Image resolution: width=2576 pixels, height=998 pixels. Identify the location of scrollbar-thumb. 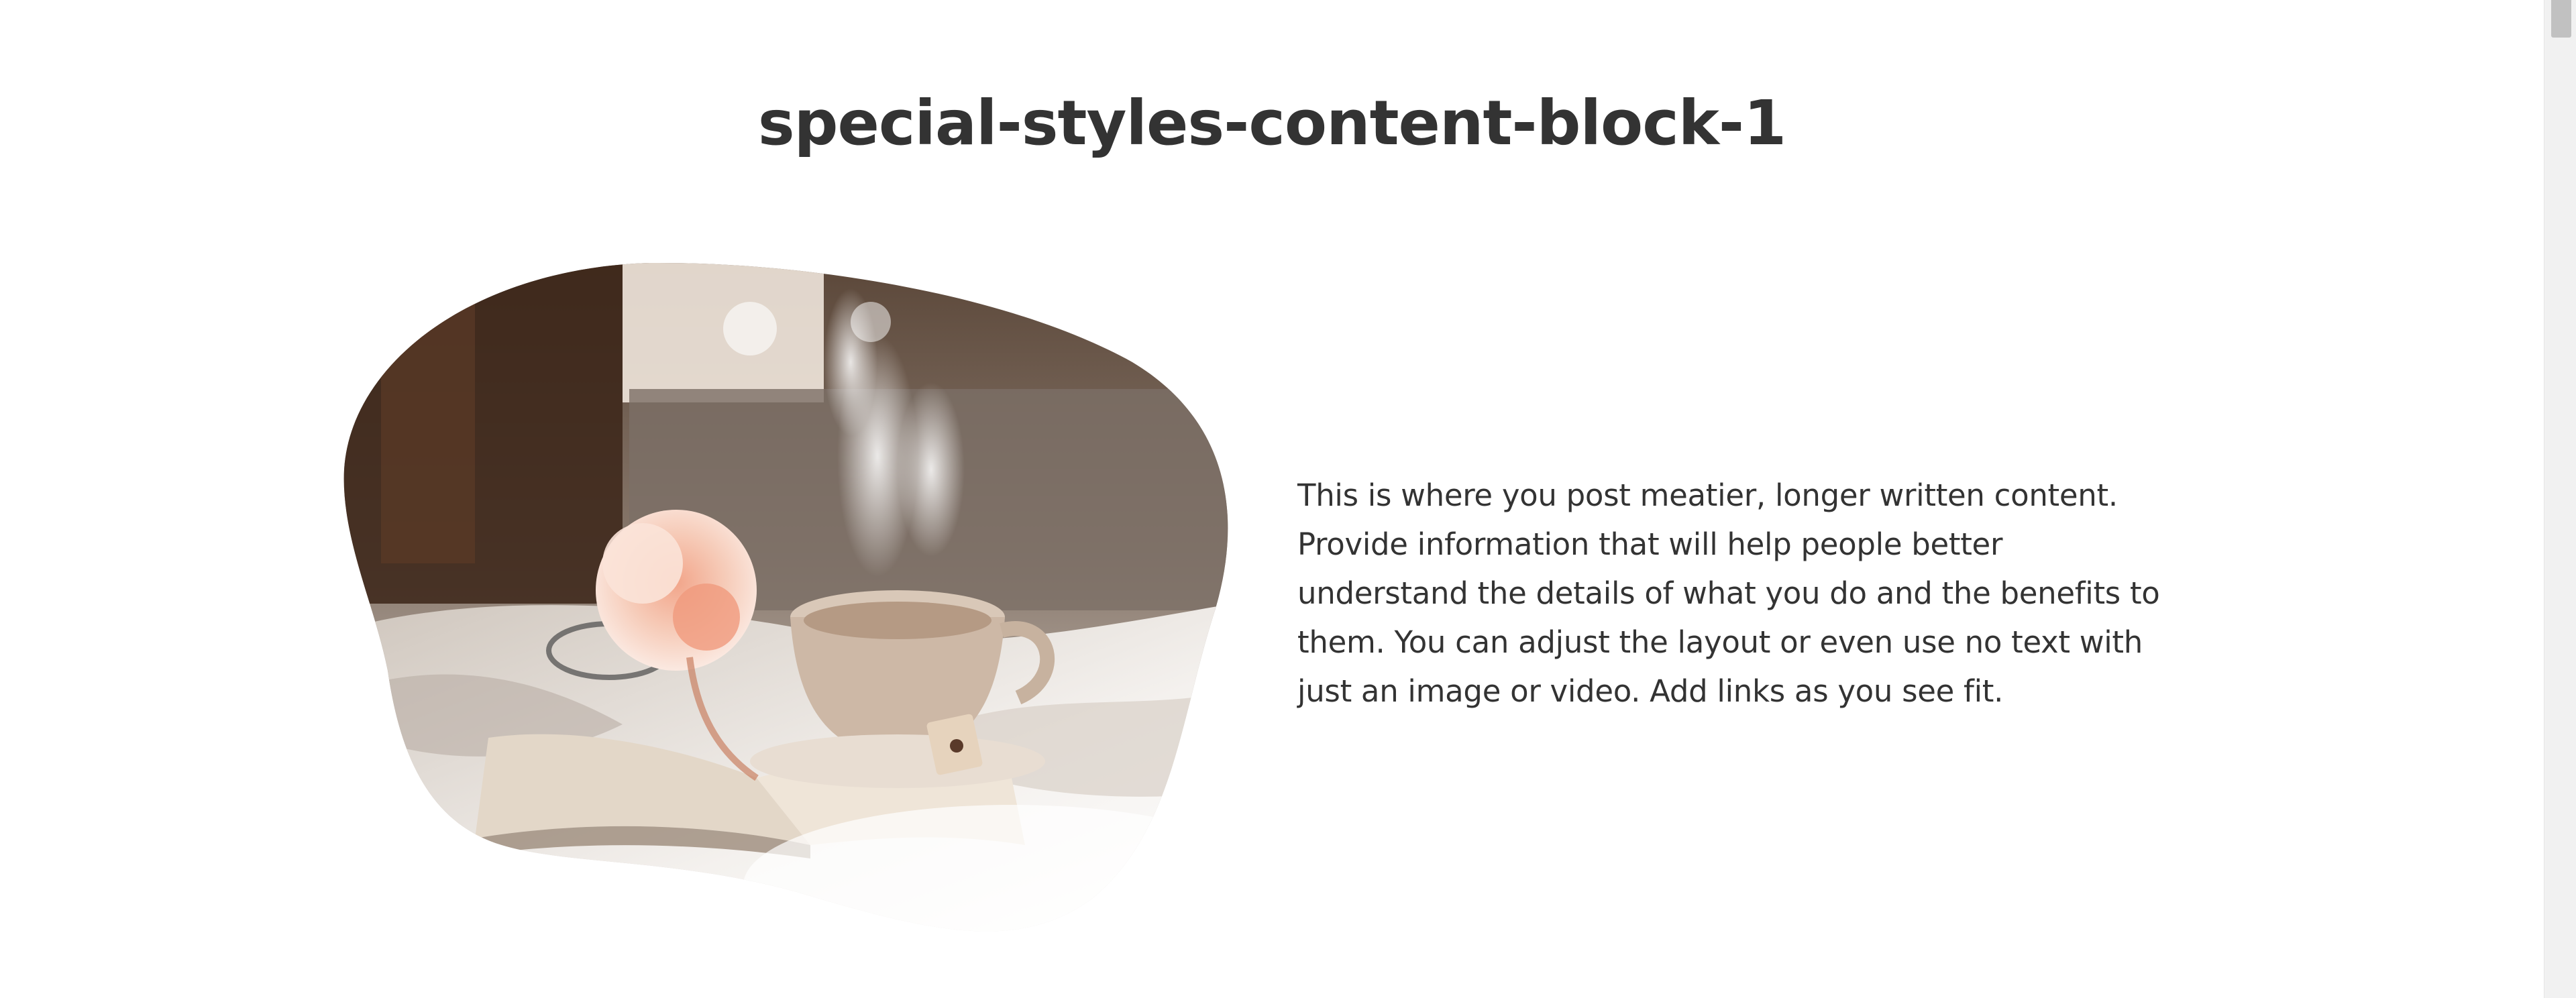
(2561, 19).